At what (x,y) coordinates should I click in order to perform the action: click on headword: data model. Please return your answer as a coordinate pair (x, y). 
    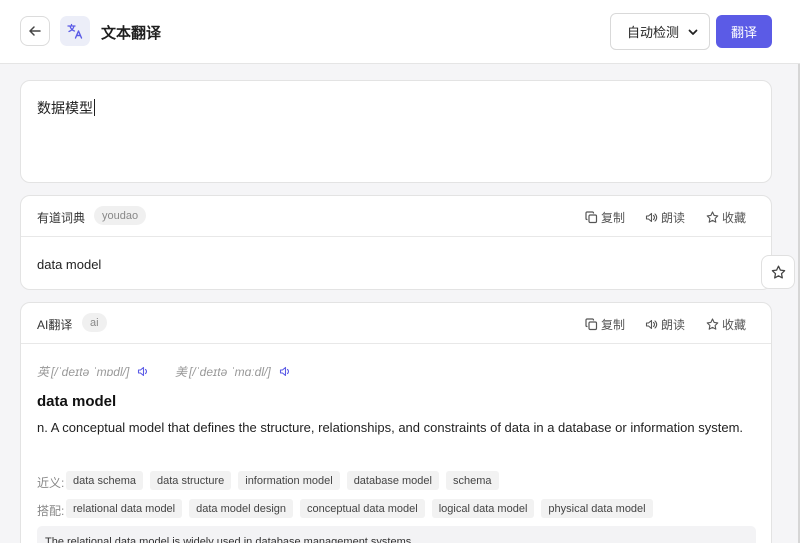
    Looking at the image, I should click on (77, 401).